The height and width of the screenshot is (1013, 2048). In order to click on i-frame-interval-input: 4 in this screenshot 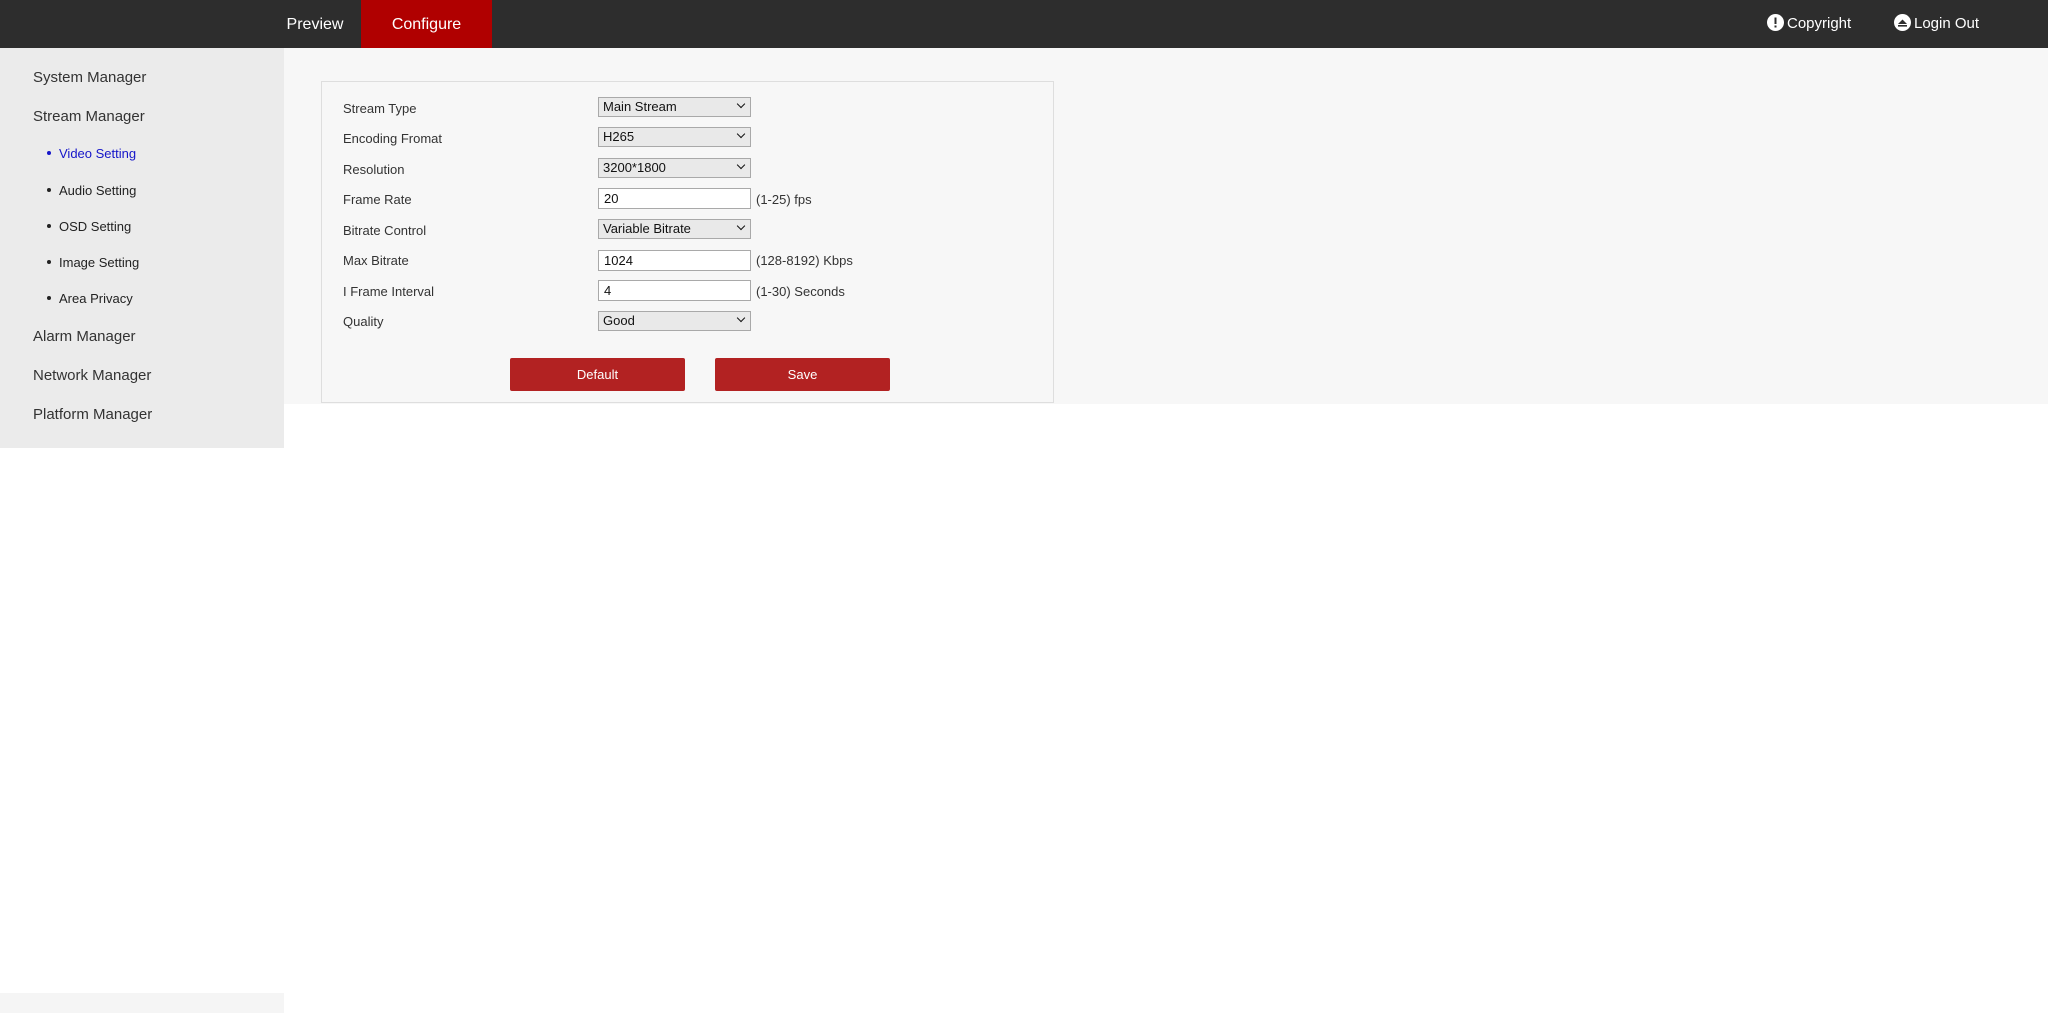, I will do `click(674, 290)`.